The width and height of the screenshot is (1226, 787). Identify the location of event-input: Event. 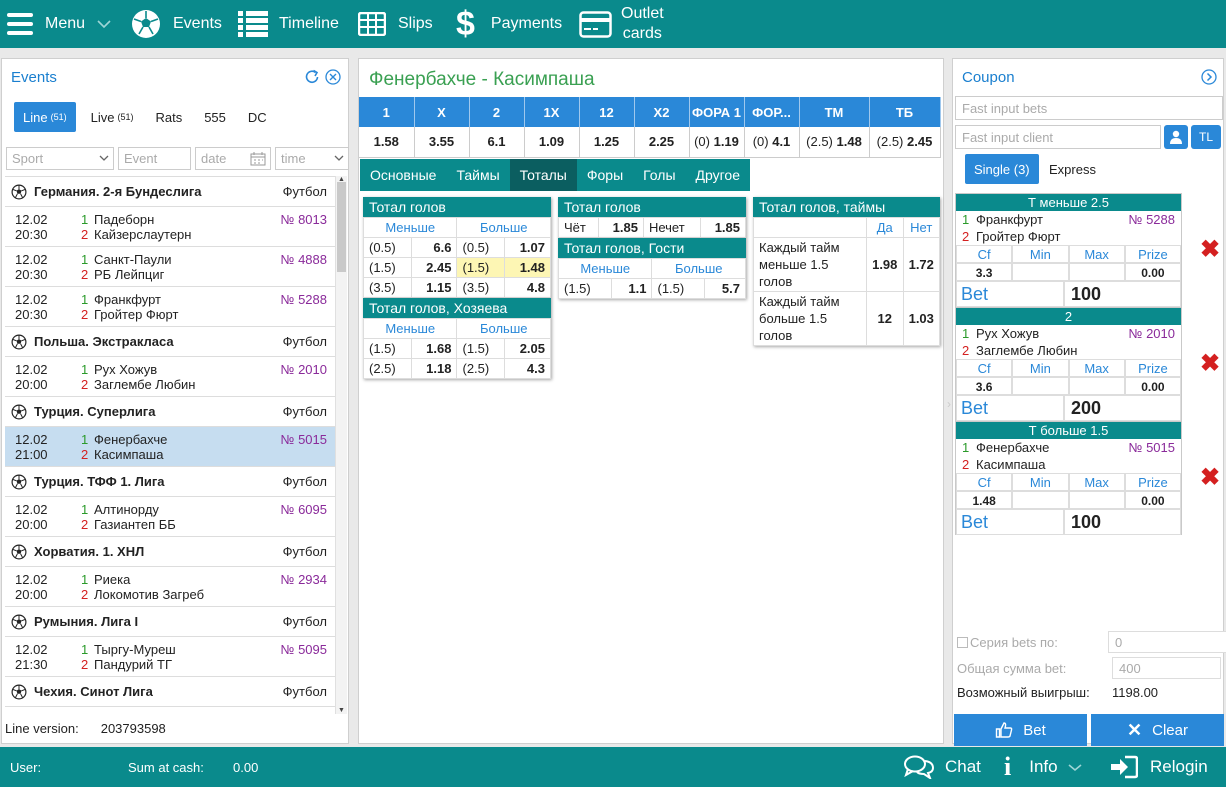
(154, 158).